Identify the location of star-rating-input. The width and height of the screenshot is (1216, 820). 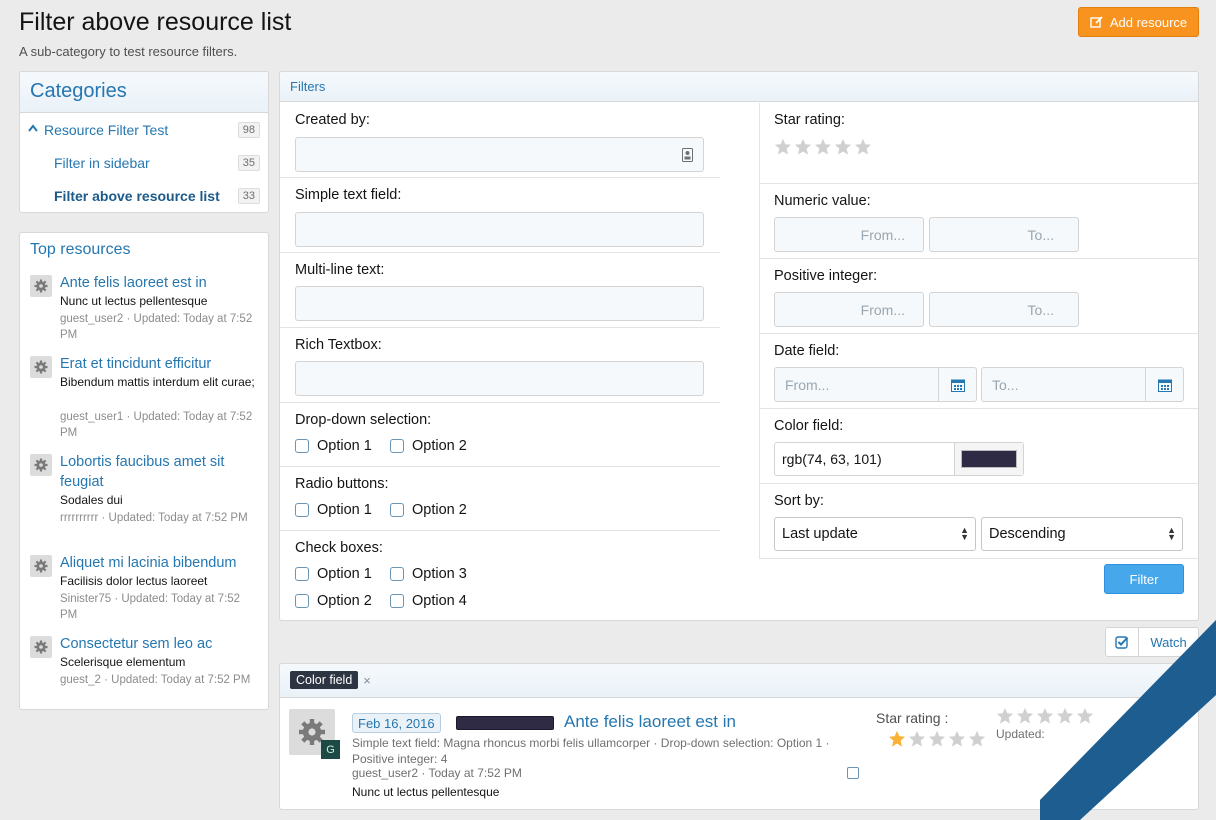
(823, 148).